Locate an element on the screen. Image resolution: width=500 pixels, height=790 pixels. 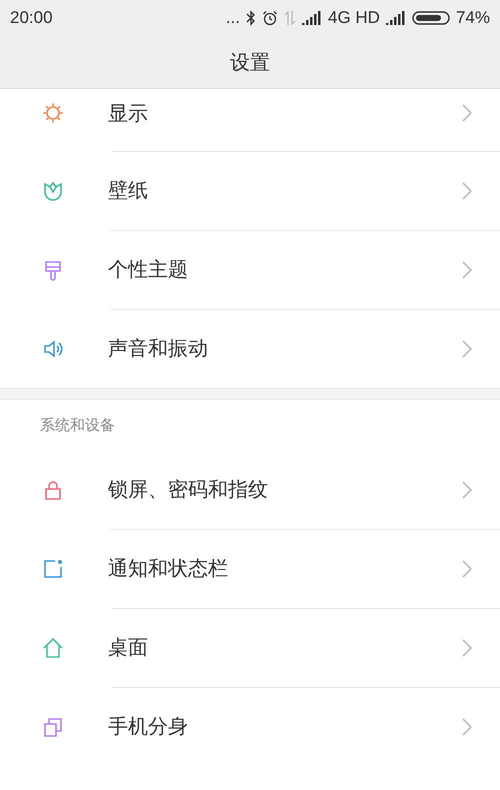
settings-item: 个性主题 is located at coordinates (250, 269).